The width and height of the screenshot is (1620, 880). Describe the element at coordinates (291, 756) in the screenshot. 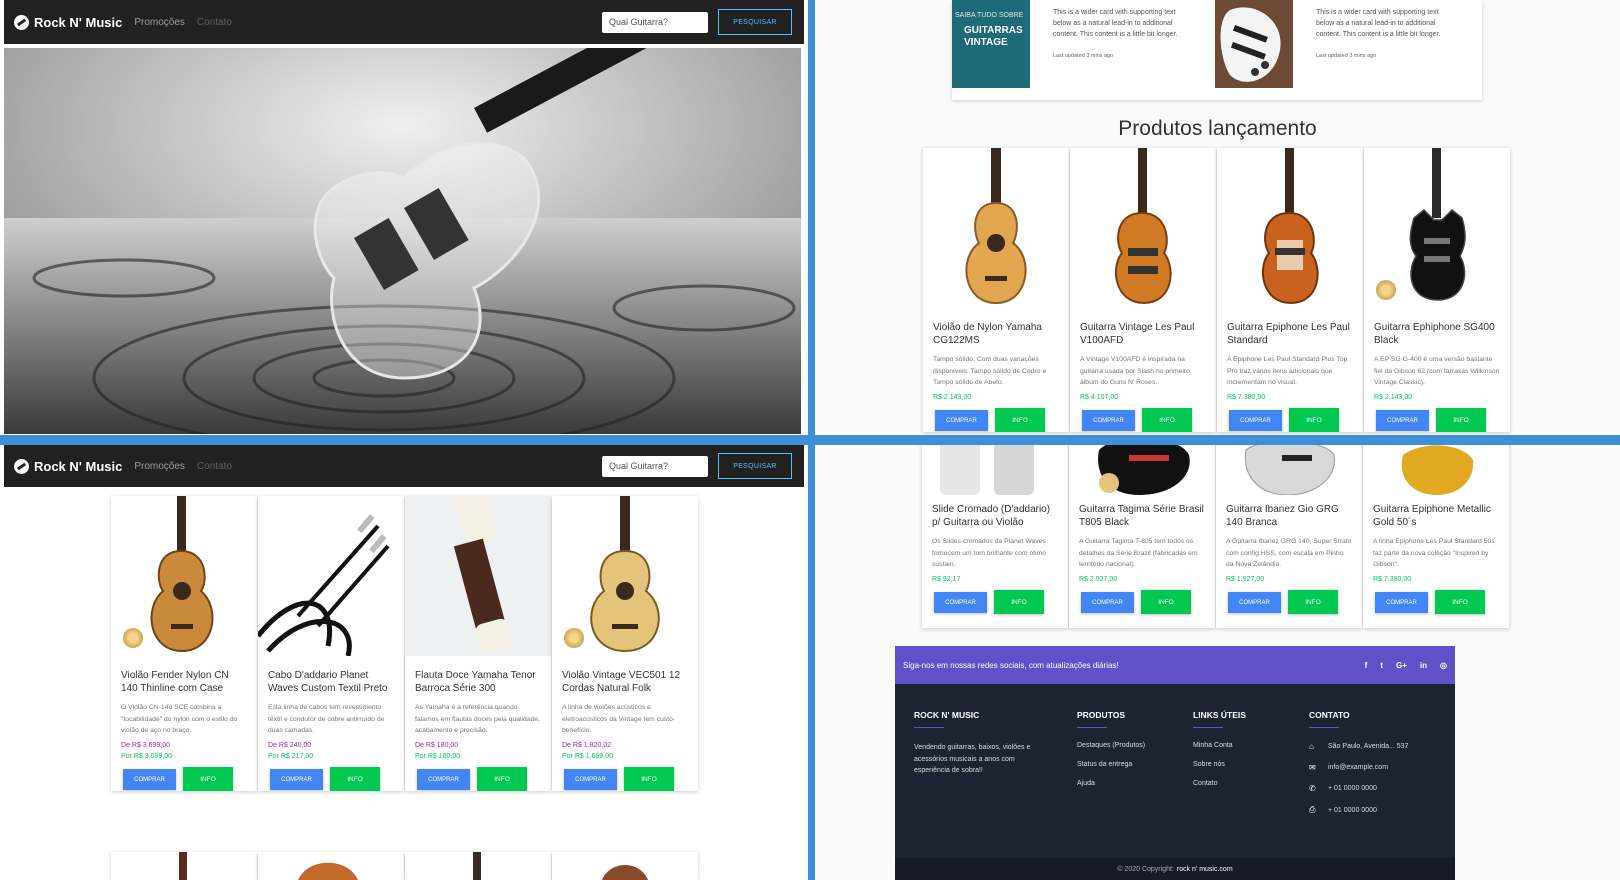

I see `product-price: Por R$ 217,00` at that location.